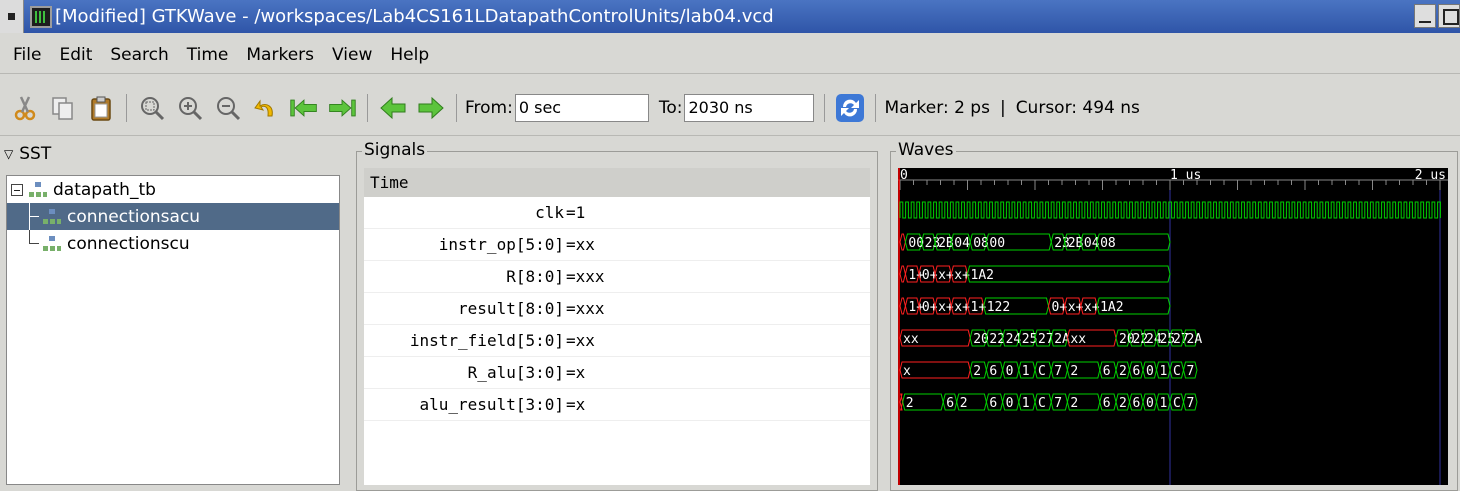  What do you see at coordinates (1185, 175) in the screenshot?
I see `timeline-label: 1 us` at bounding box center [1185, 175].